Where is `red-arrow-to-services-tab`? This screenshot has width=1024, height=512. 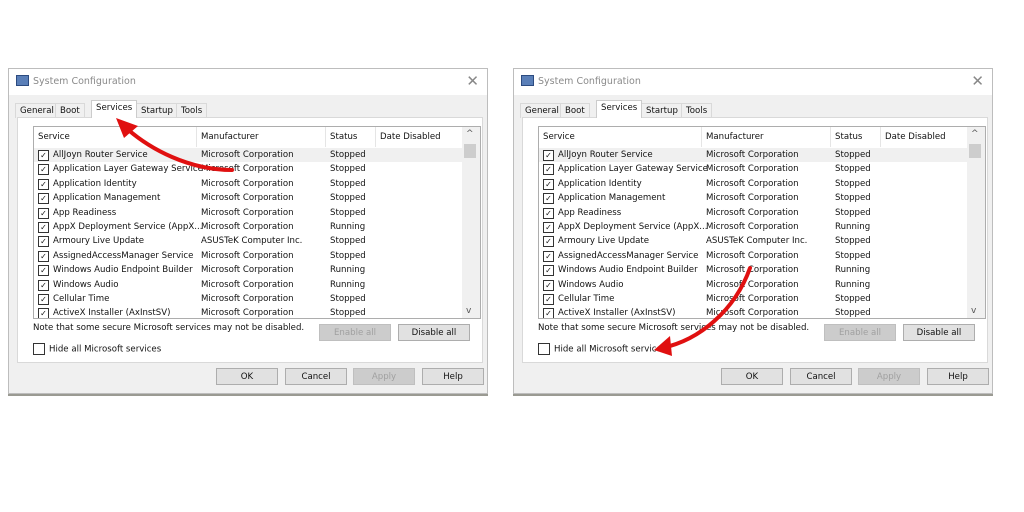 red-arrow-to-services-tab is located at coordinates (178, 148).